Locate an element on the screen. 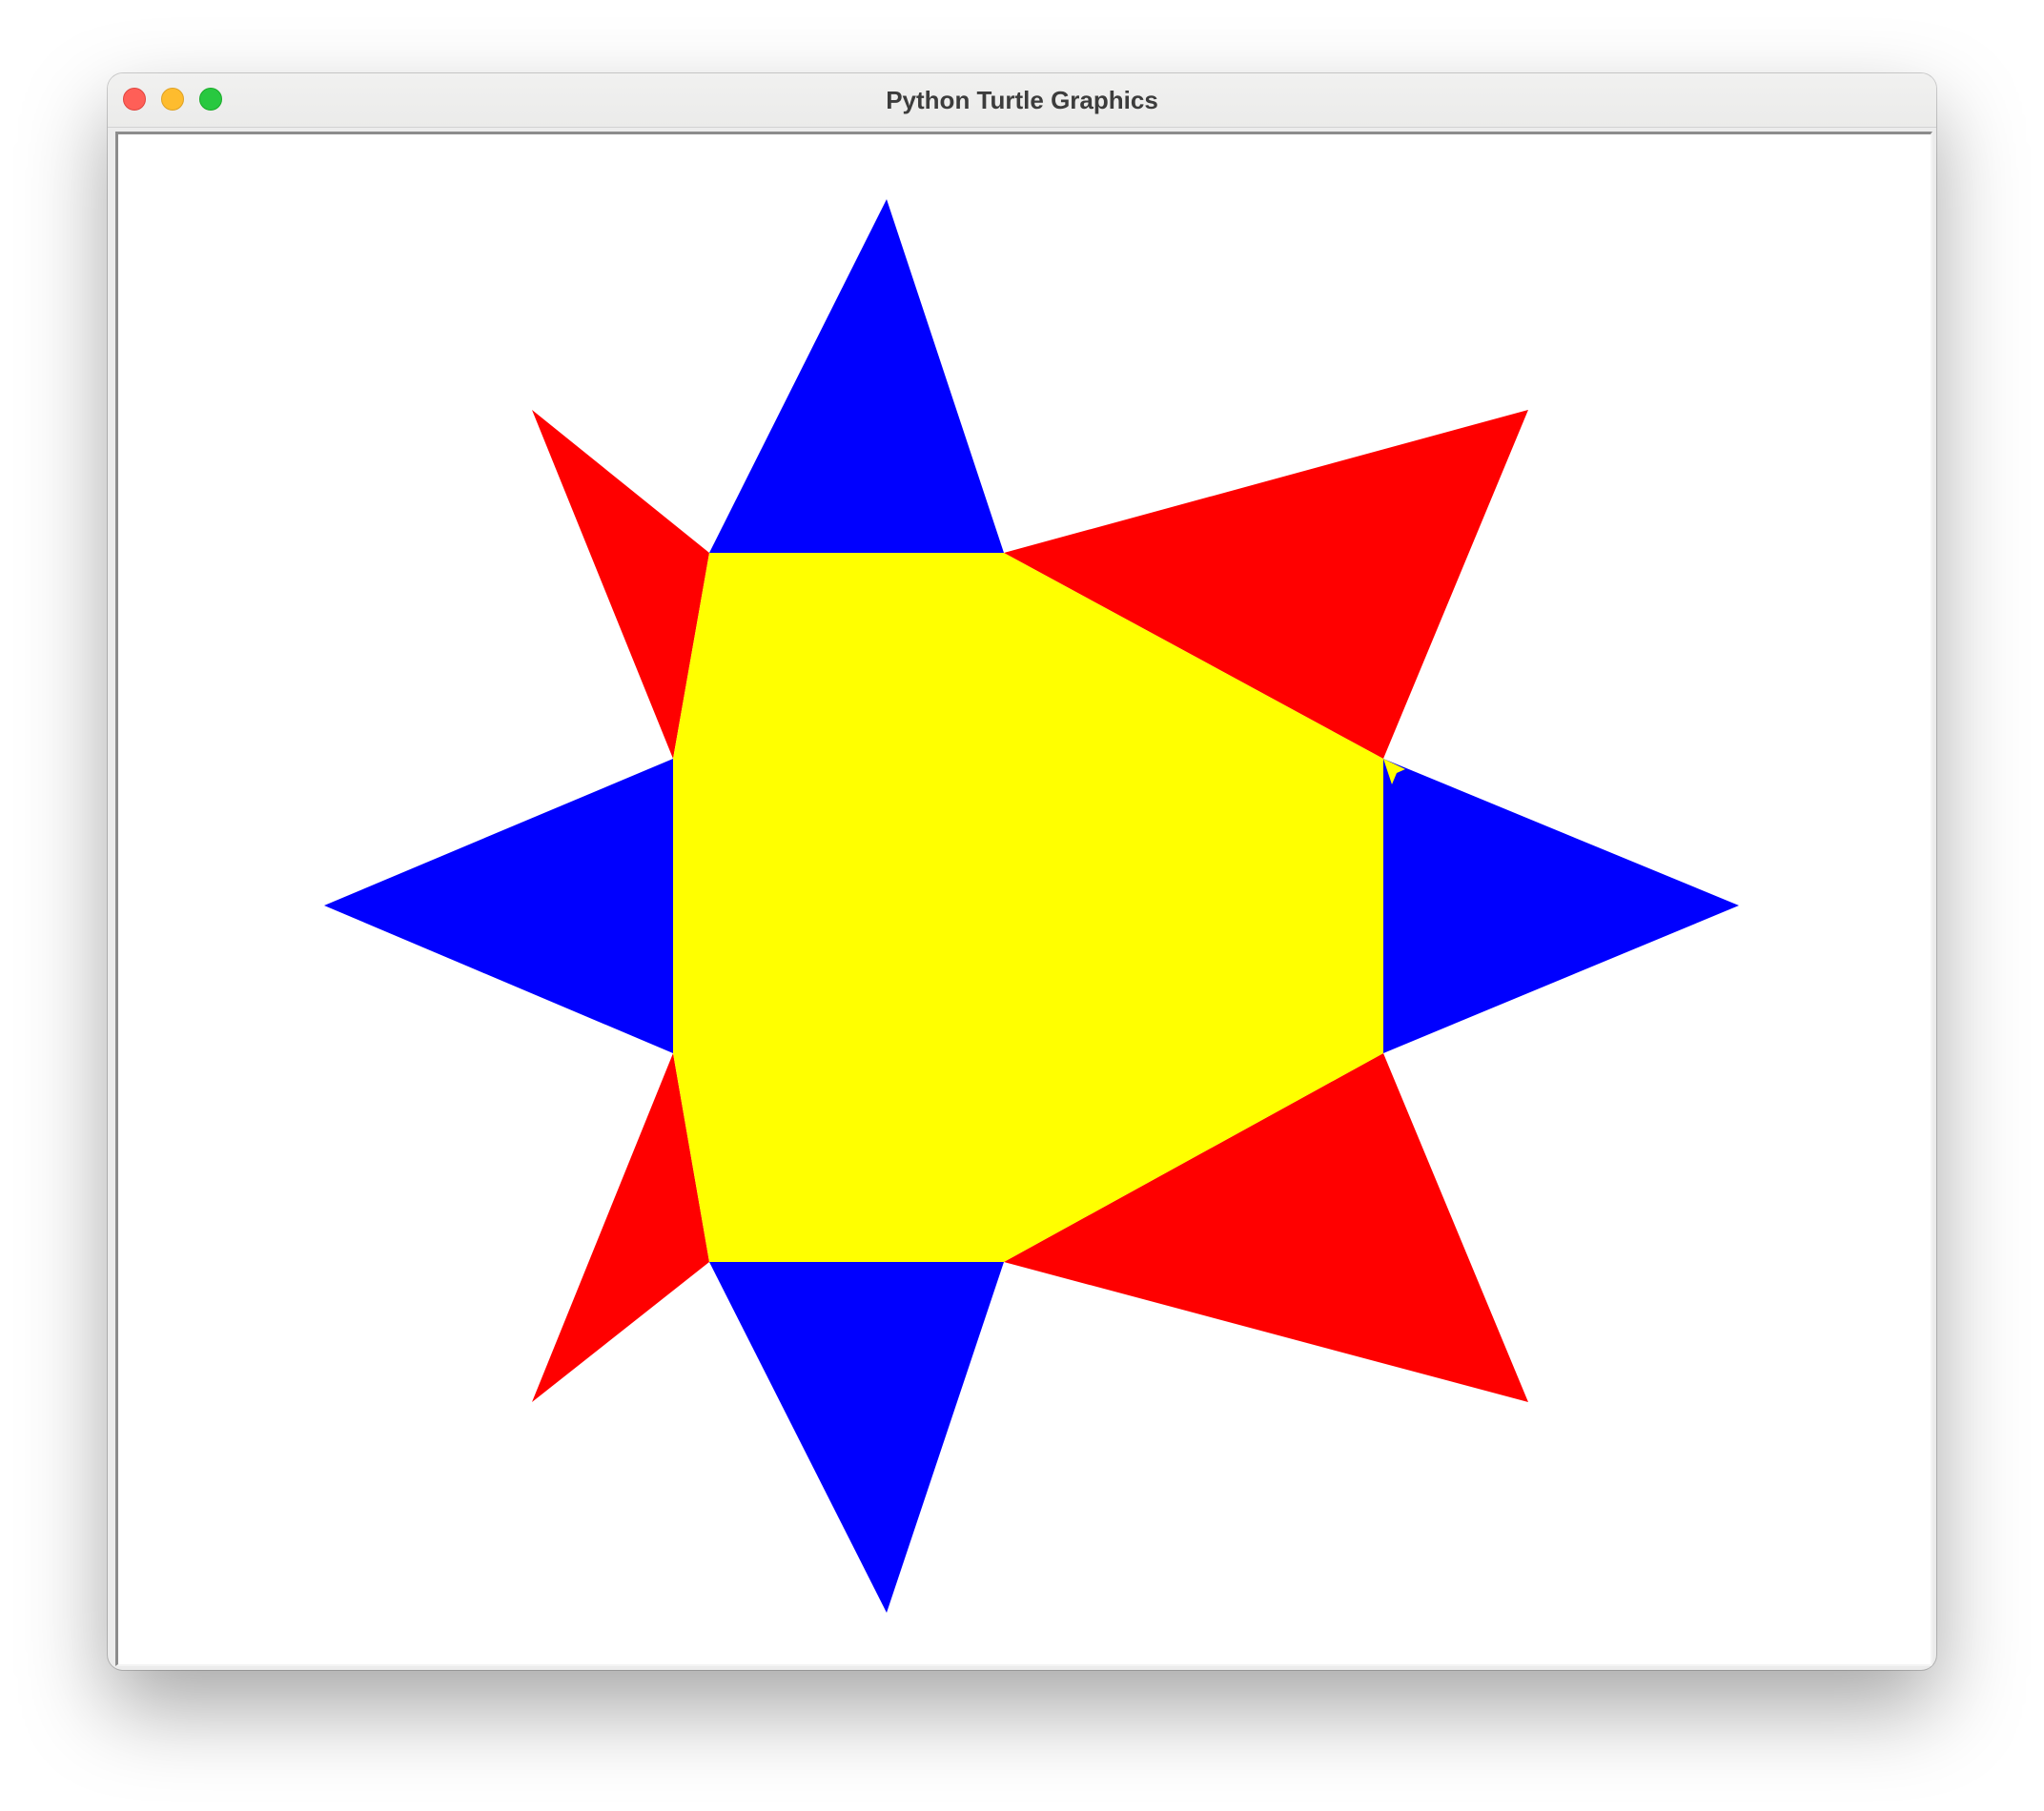  blue-point-left is located at coordinates (498, 906).